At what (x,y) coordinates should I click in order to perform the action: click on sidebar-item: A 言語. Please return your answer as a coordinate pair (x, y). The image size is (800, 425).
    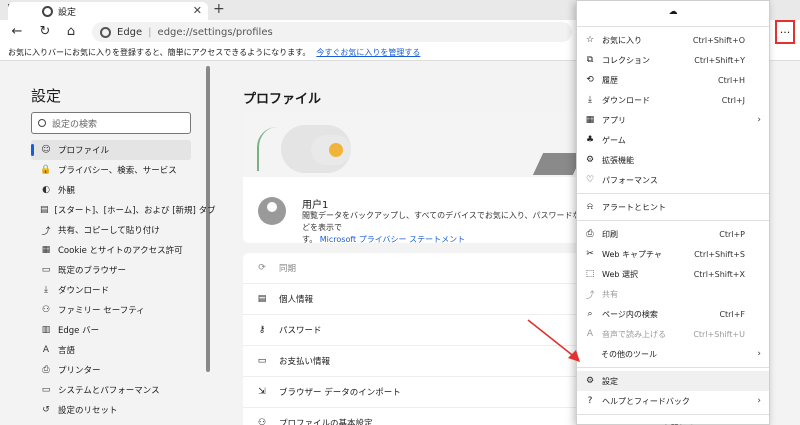
    Looking at the image, I should click on (111, 350).